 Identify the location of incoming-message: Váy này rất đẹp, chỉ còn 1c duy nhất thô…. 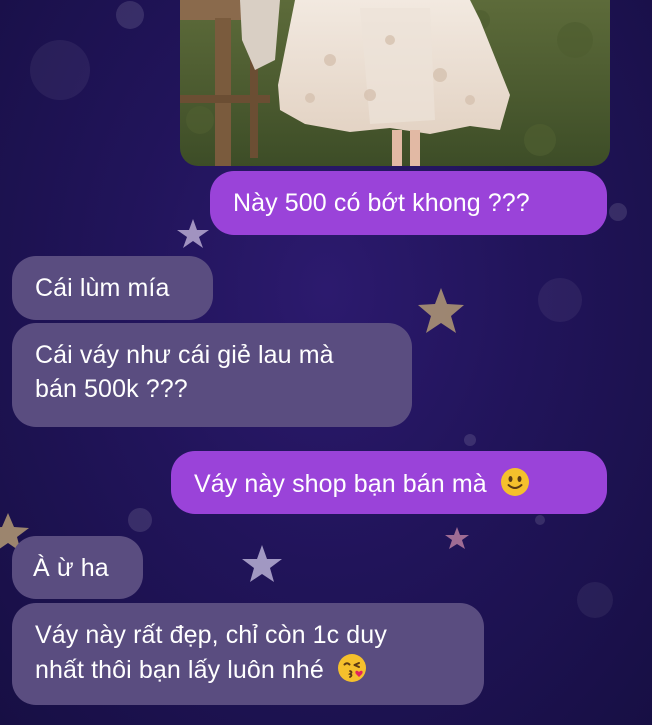
(248, 654).